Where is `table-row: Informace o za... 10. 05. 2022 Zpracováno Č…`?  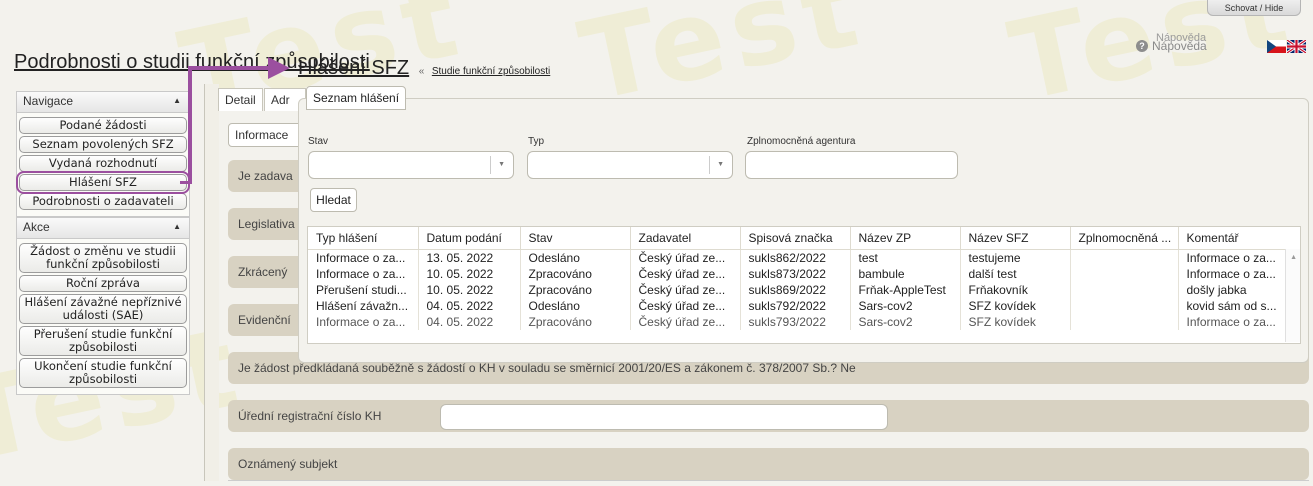
table-row: Informace o za... 10. 05. 2022 Zpracováno Č… is located at coordinates (804, 274).